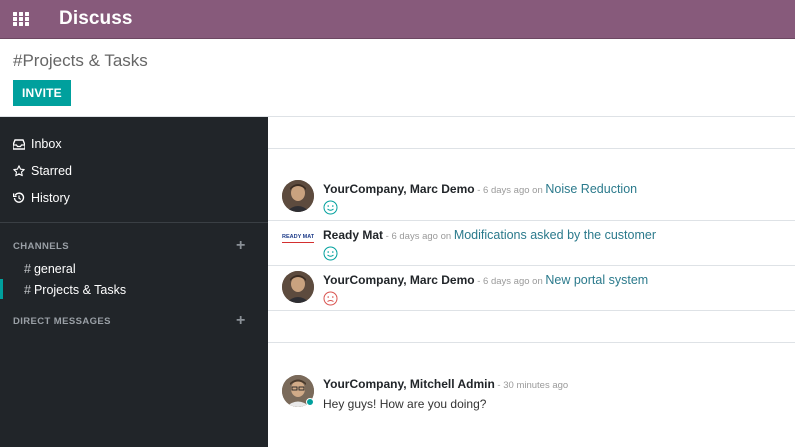  I want to click on add-direct-message-plus-icon: +, so click(240, 321).